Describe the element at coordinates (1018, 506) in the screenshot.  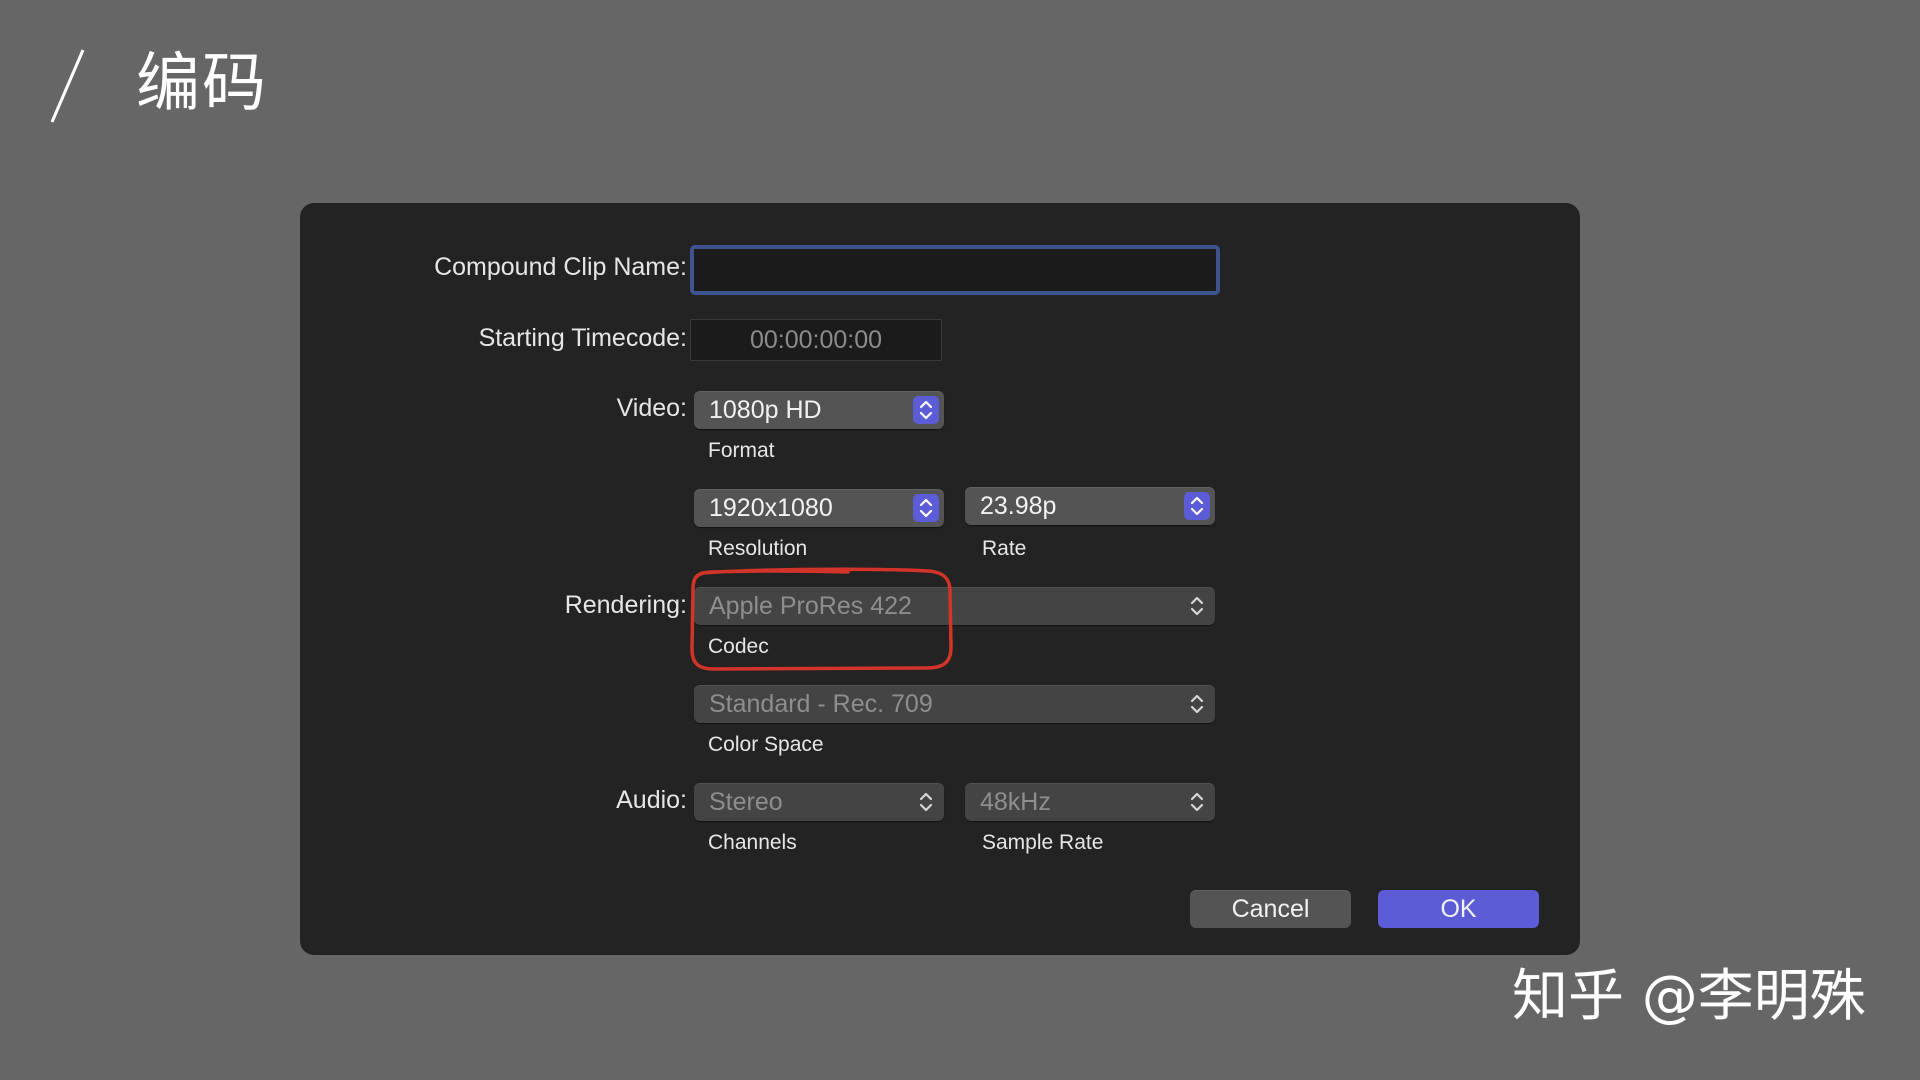
I see `rate-value: 23.98p` at that location.